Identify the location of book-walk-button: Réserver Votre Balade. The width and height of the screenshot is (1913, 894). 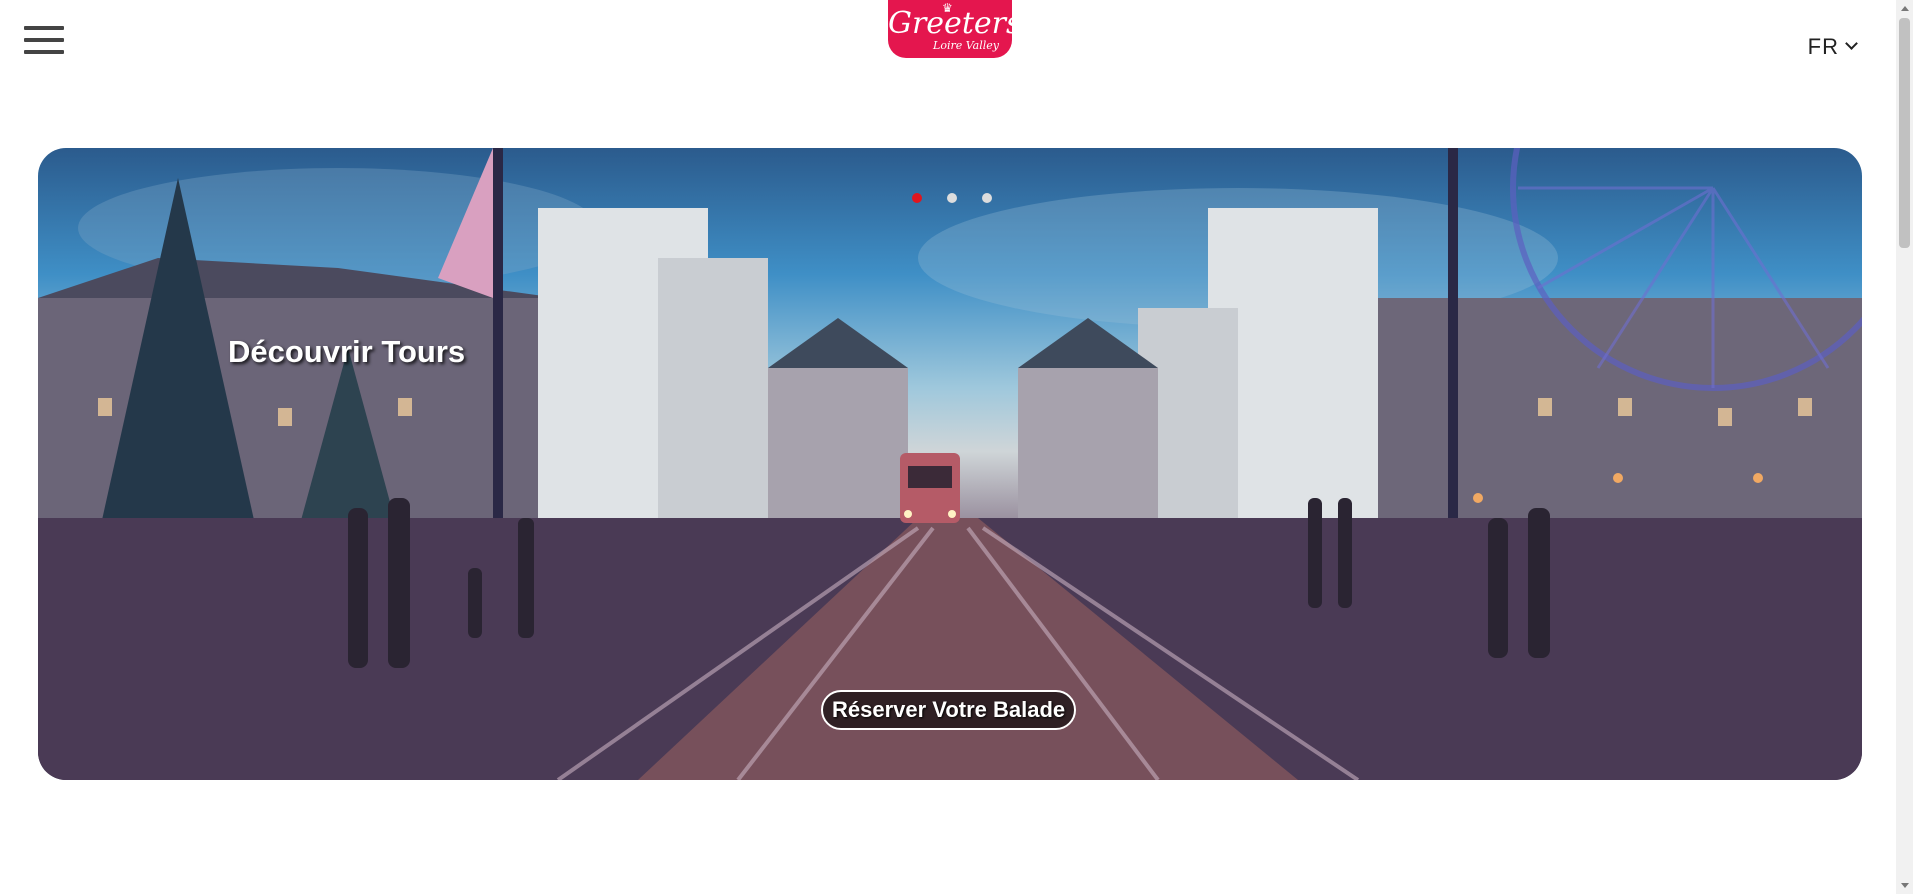
(949, 710).